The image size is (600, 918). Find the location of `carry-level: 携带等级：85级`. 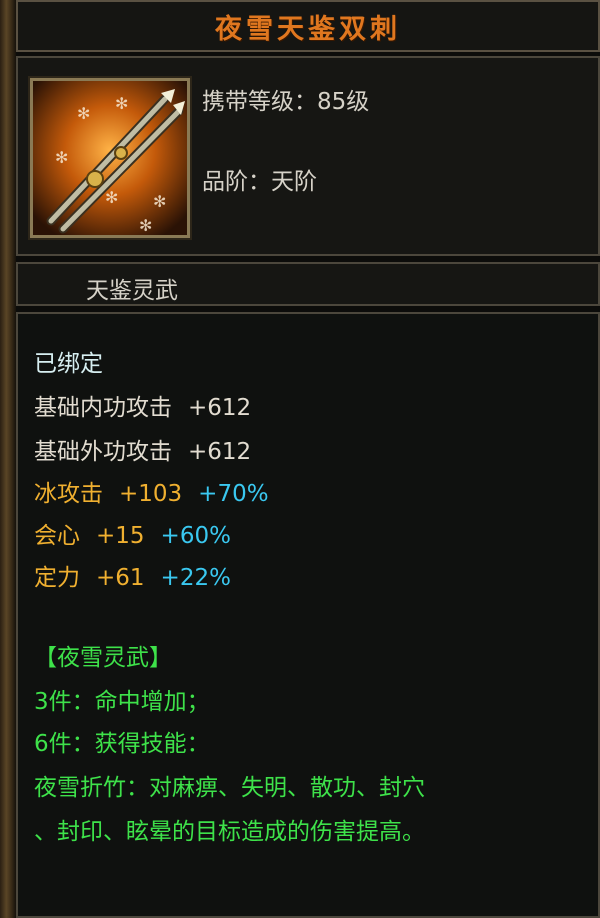

carry-level: 携带等级：85级 is located at coordinates (286, 102).